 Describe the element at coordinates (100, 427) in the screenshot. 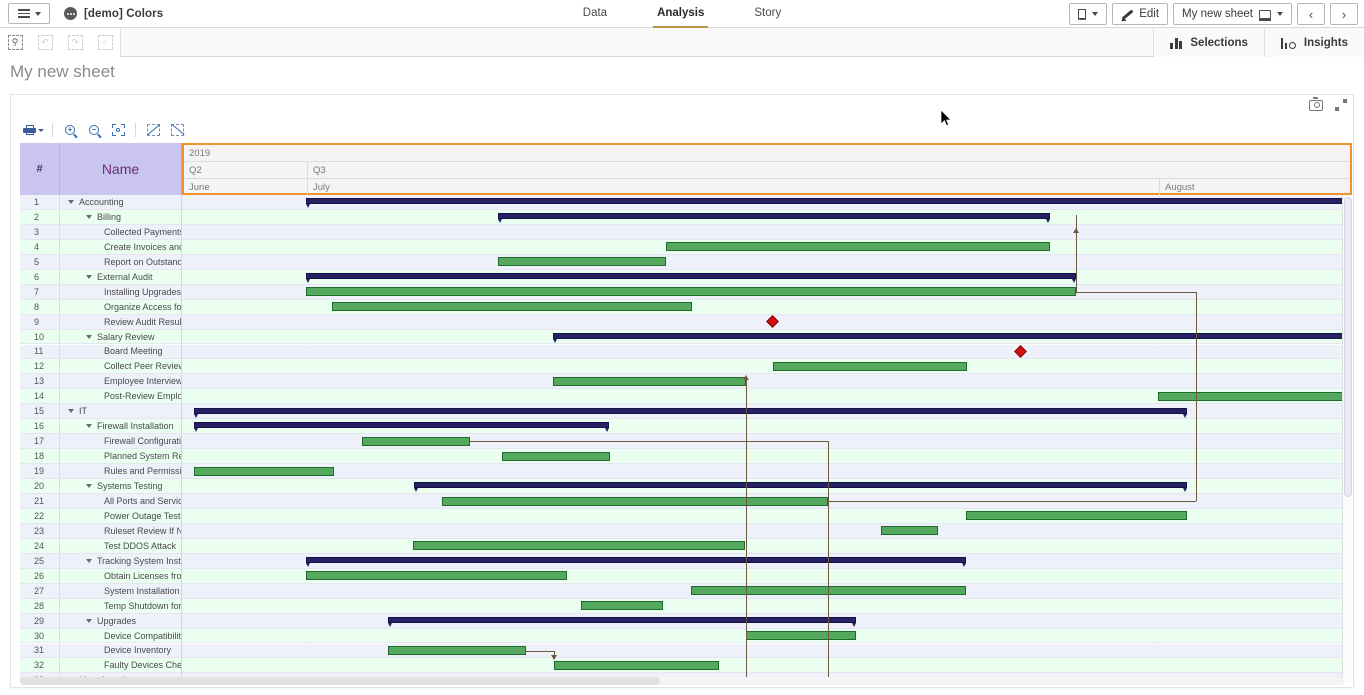

I see `task-row: 16 Firewall Installation` at that location.